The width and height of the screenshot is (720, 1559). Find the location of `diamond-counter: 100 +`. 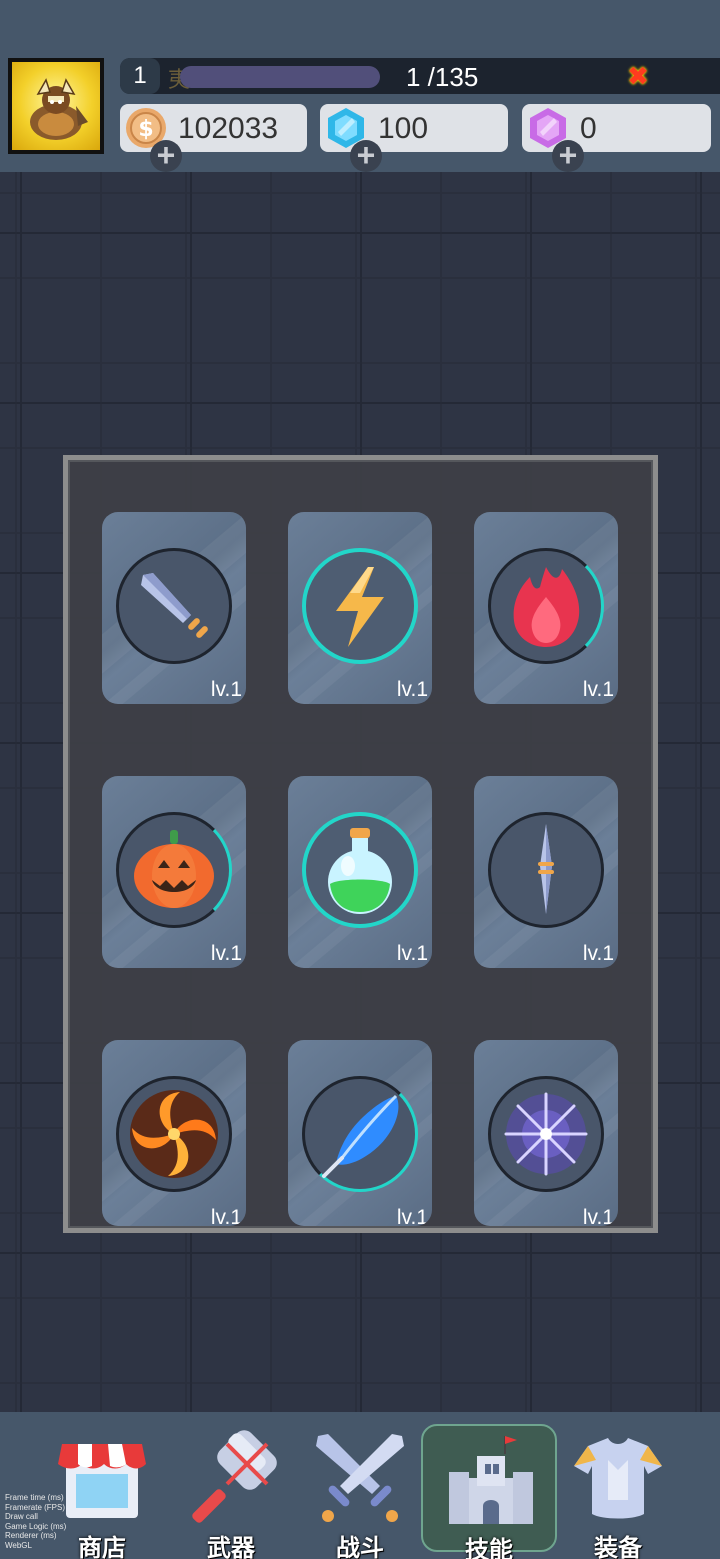

diamond-counter: 100 + is located at coordinates (414, 138).